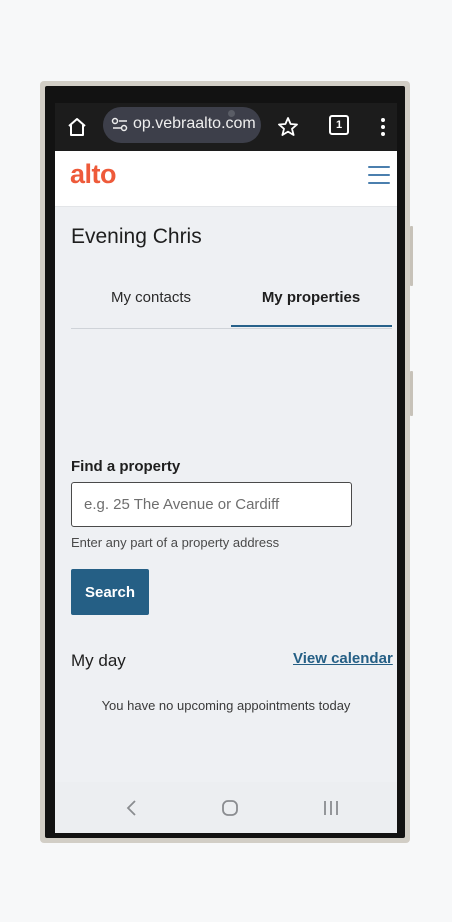 This screenshot has height=922, width=452. I want to click on volume-button, so click(411, 256).